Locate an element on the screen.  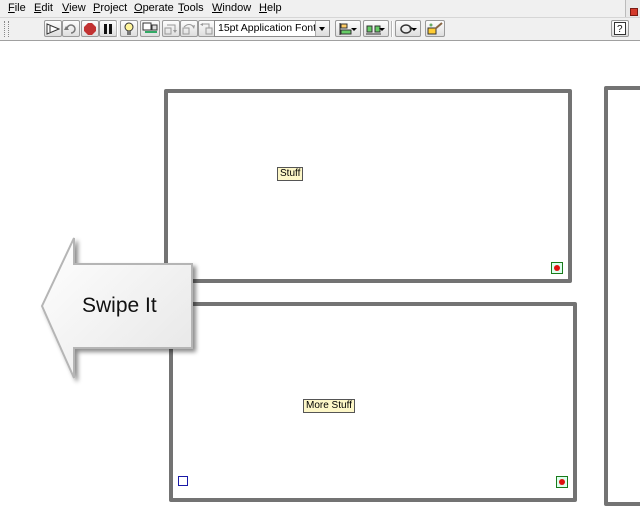
font-select-value: 15pt Application Font is located at coordinates (267, 28).